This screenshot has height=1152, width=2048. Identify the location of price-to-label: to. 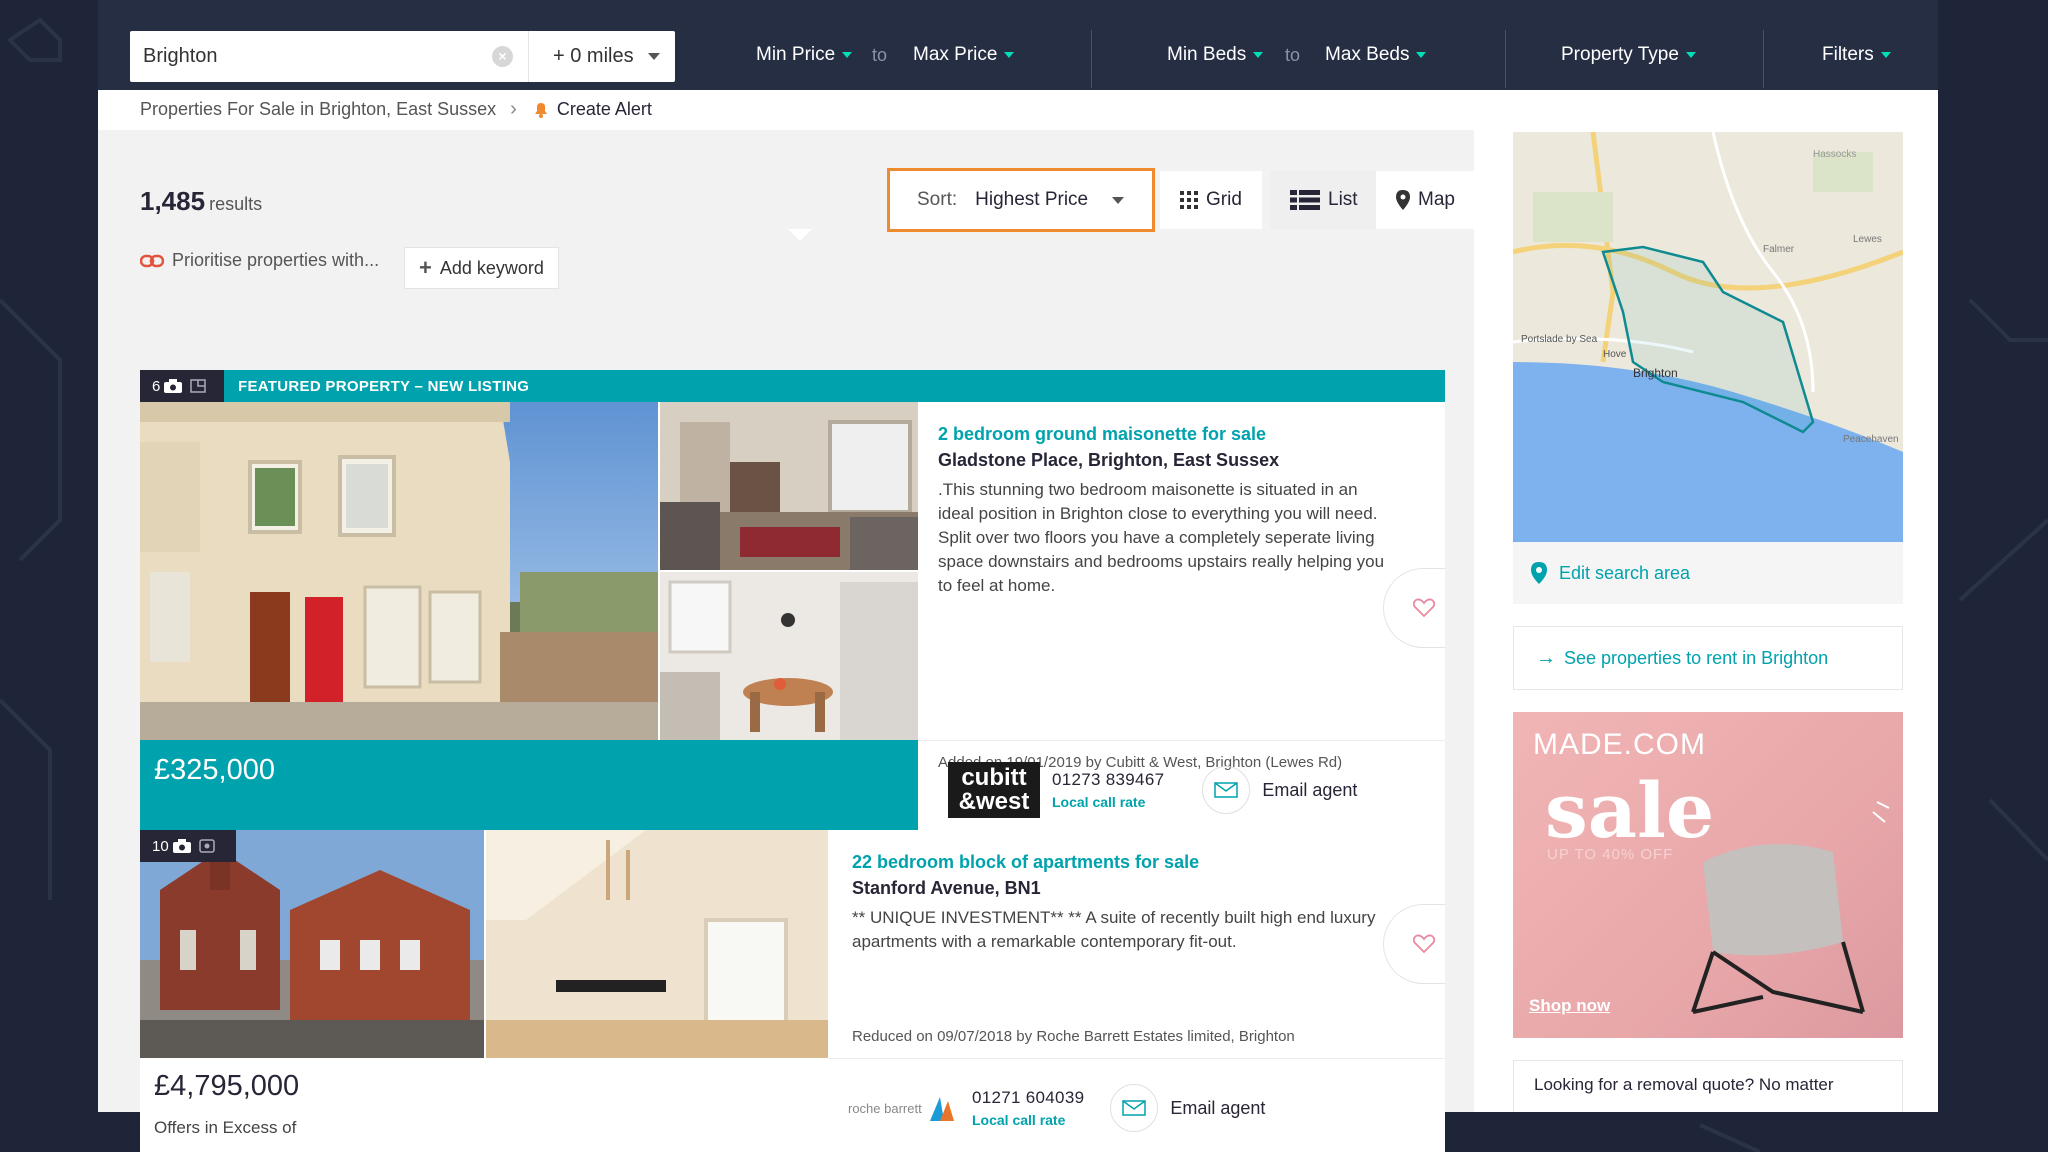
(880, 55).